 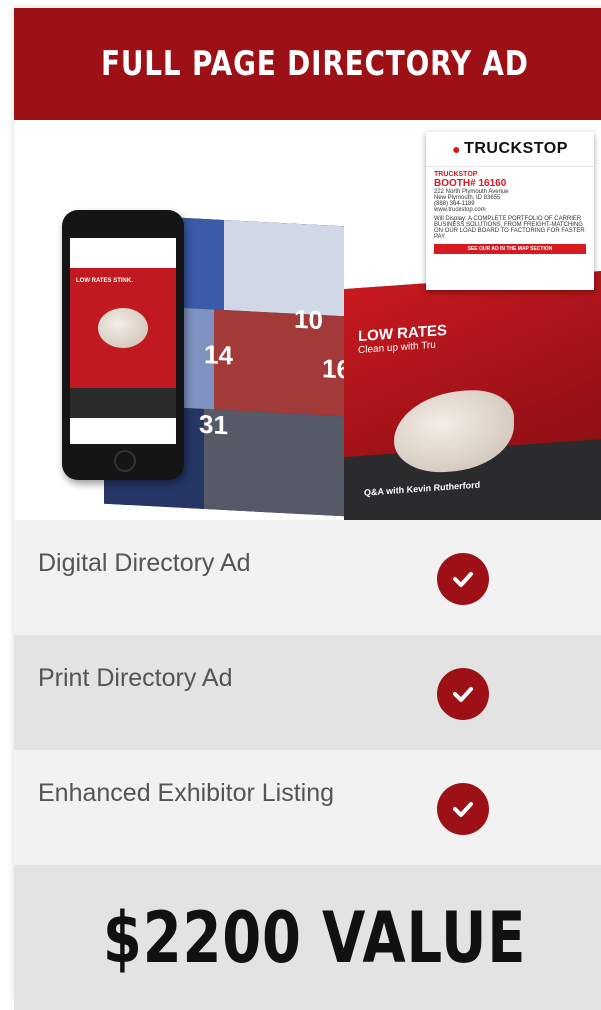 What do you see at coordinates (307, 577) in the screenshot?
I see `feature-row: Digital Directory Ad` at bounding box center [307, 577].